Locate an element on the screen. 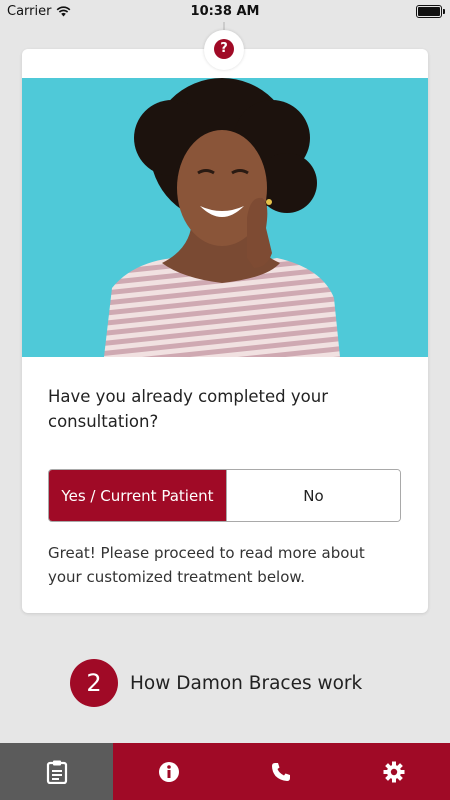  no-button: No is located at coordinates (313, 495).